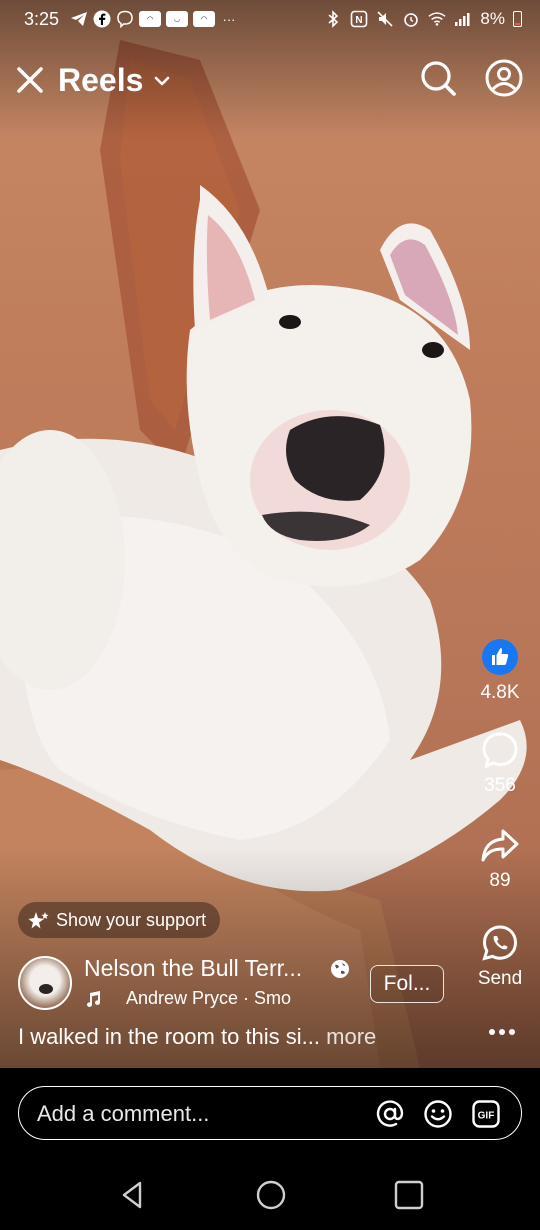  I want to click on close-icon, so click(30, 80).